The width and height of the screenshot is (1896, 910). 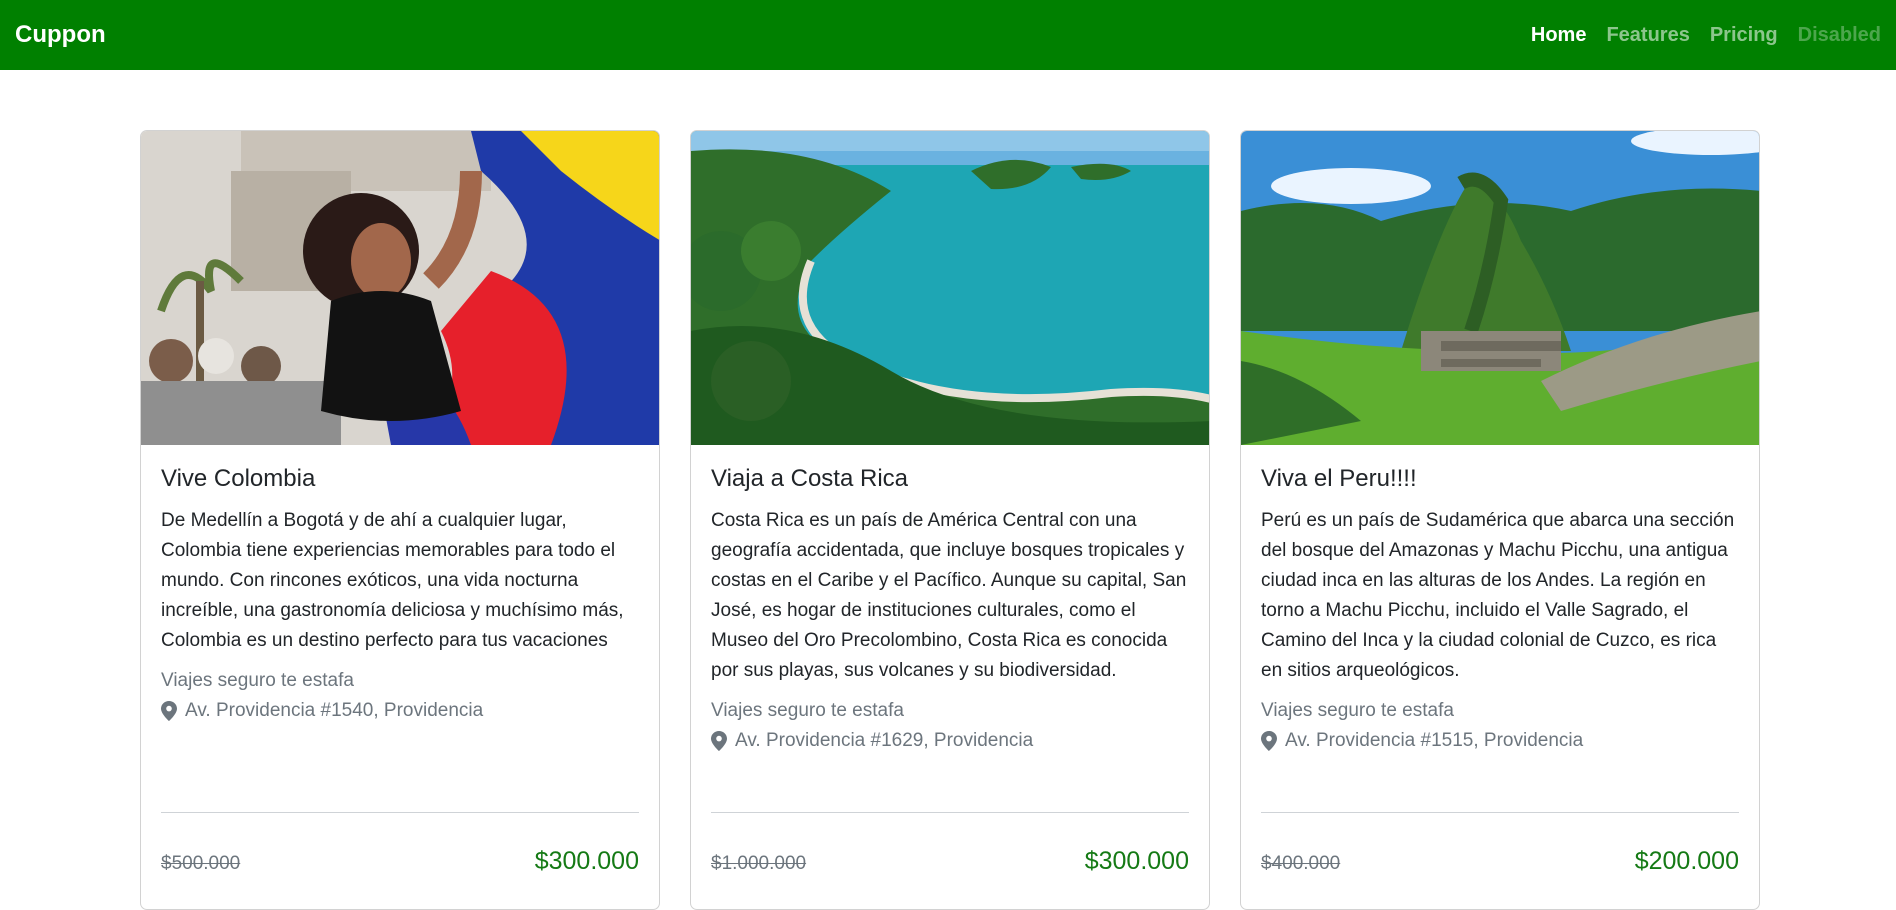 What do you see at coordinates (1686, 861) in the screenshot?
I see `new-price: $200.000` at bounding box center [1686, 861].